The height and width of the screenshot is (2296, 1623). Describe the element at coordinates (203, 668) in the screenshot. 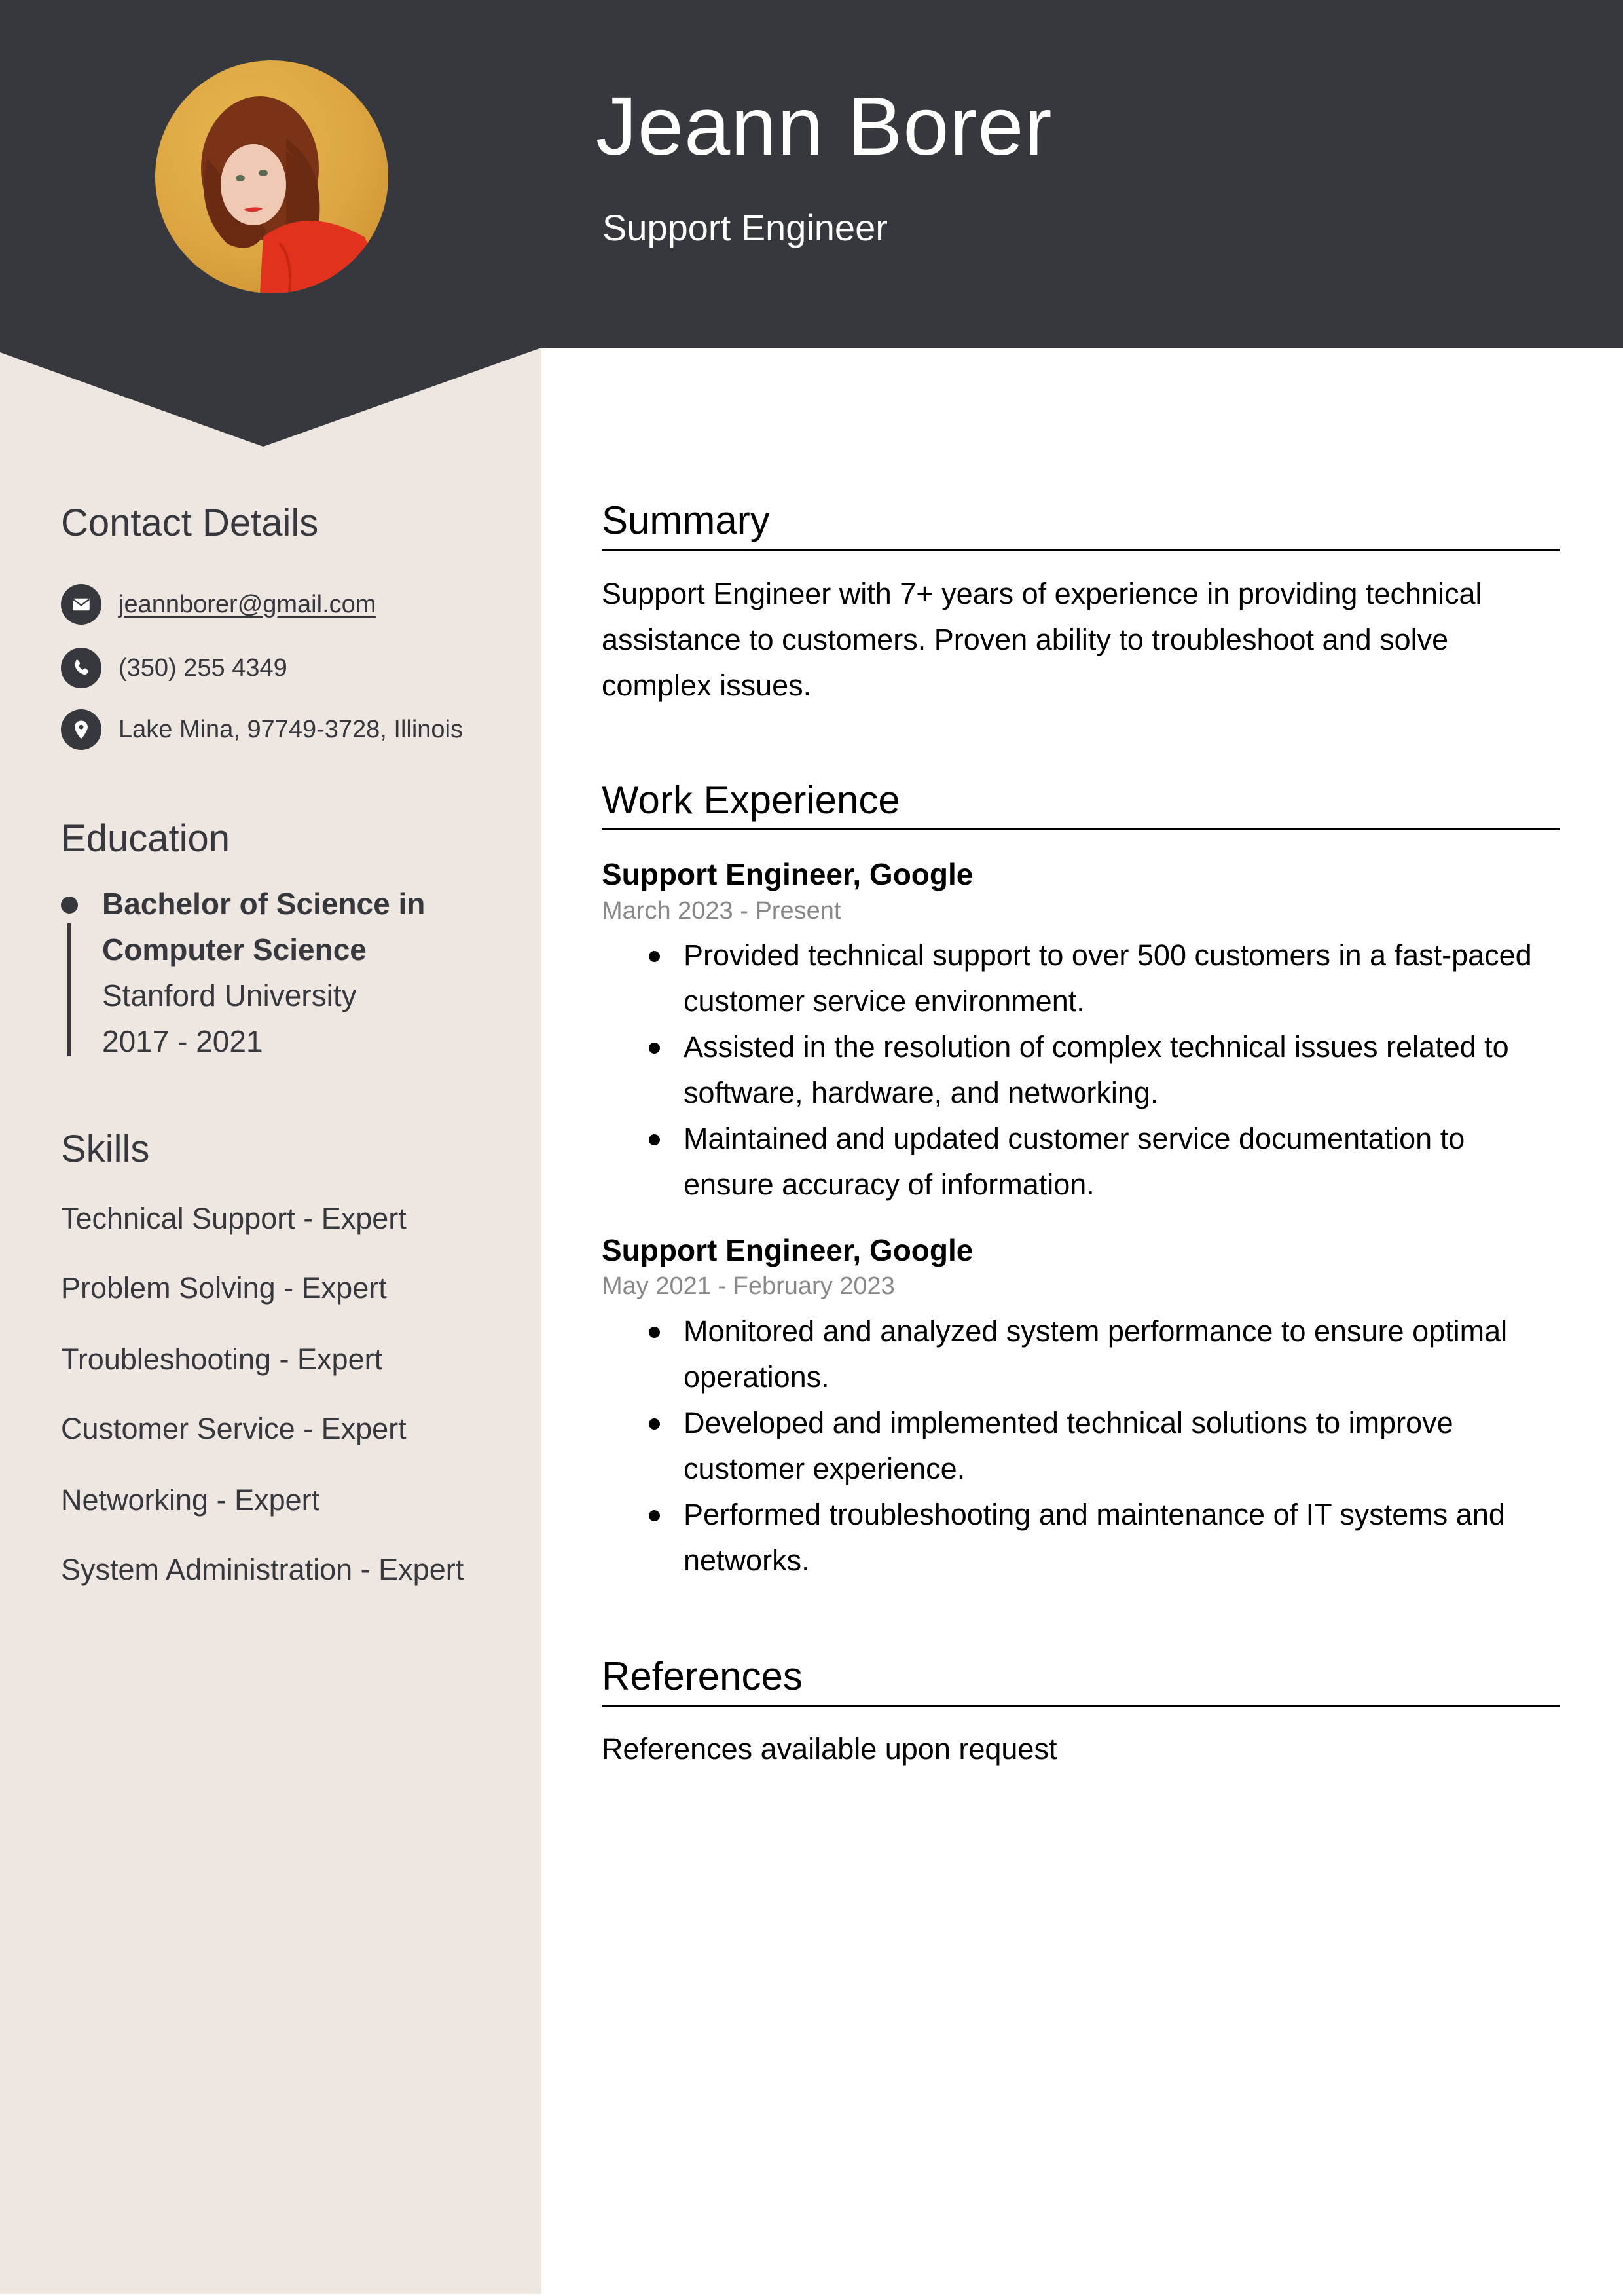

I see `phone-number: (350) 255 4349` at that location.